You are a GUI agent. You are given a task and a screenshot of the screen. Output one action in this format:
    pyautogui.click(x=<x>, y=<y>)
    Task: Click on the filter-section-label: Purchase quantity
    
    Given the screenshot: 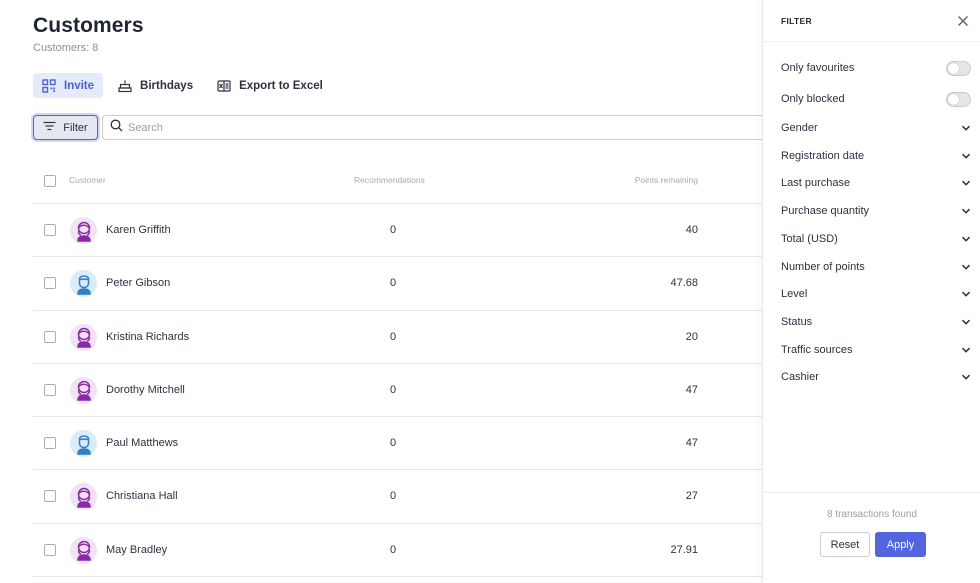 What is the action you would take?
    pyautogui.click(x=825, y=211)
    